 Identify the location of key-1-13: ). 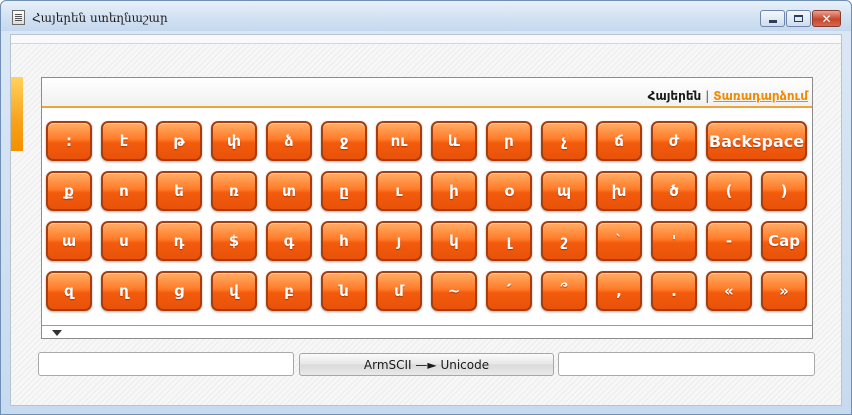
(784, 191).